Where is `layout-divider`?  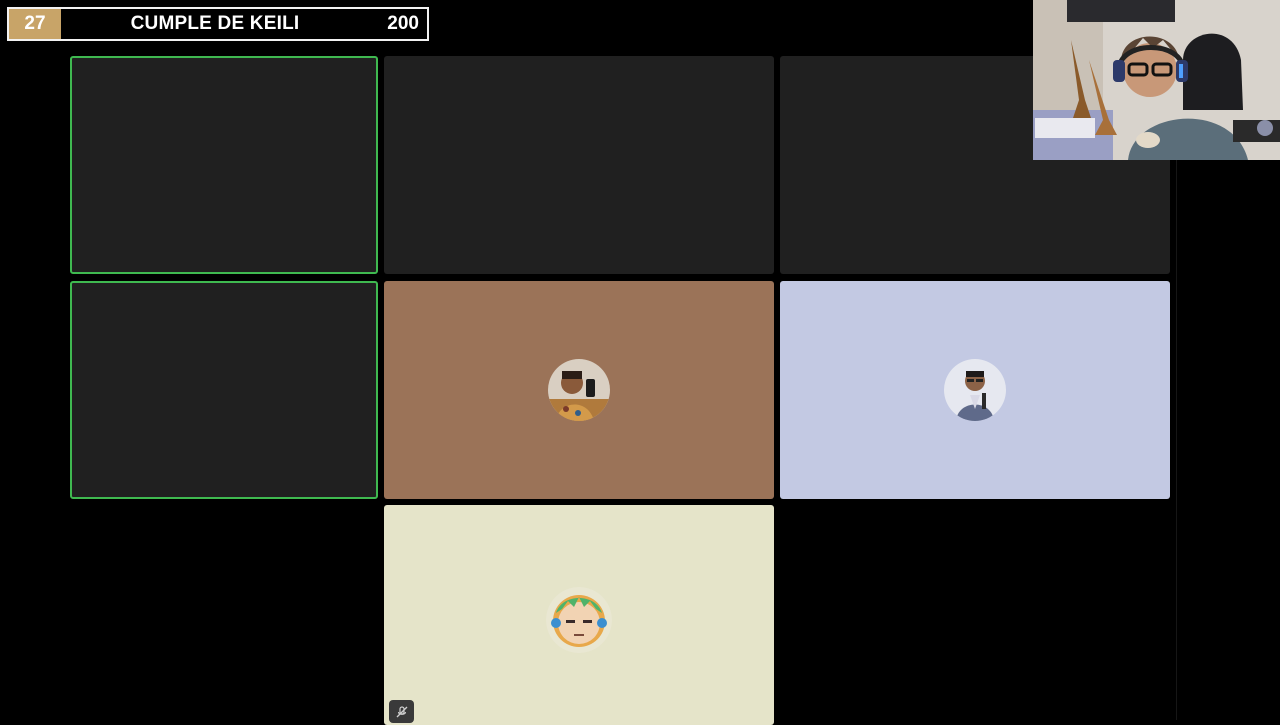
layout-divider is located at coordinates (1176, 440).